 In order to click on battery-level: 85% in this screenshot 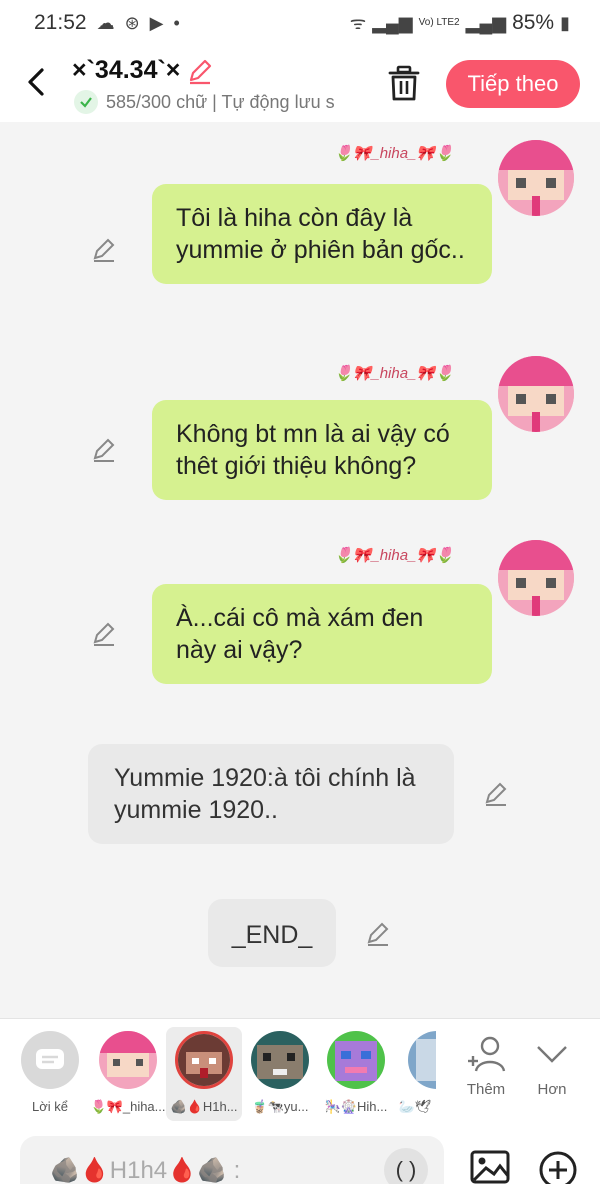, I will do `click(533, 22)`.